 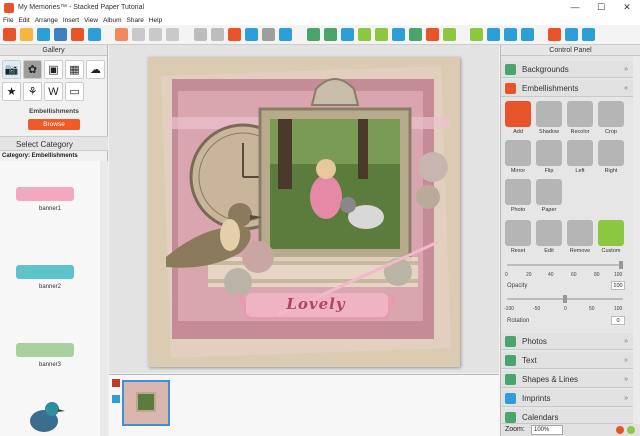 What do you see at coordinates (571, 34) in the screenshot?
I see `help-icon` at bounding box center [571, 34].